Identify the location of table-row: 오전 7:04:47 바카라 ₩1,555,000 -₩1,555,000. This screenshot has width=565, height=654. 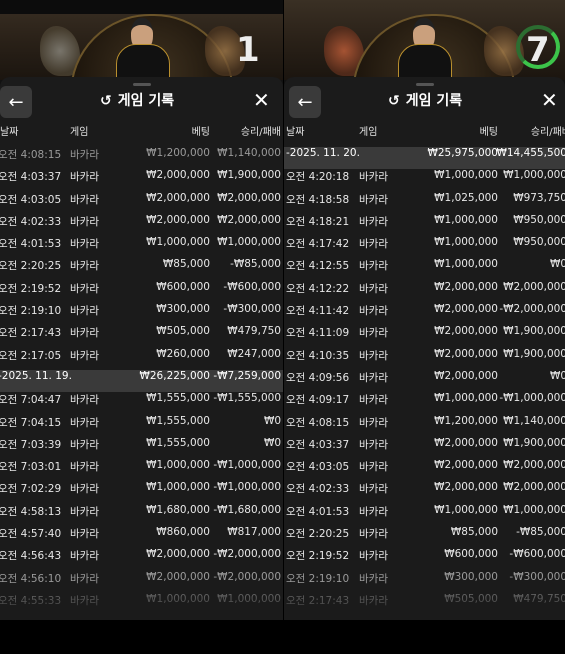
(141, 403).